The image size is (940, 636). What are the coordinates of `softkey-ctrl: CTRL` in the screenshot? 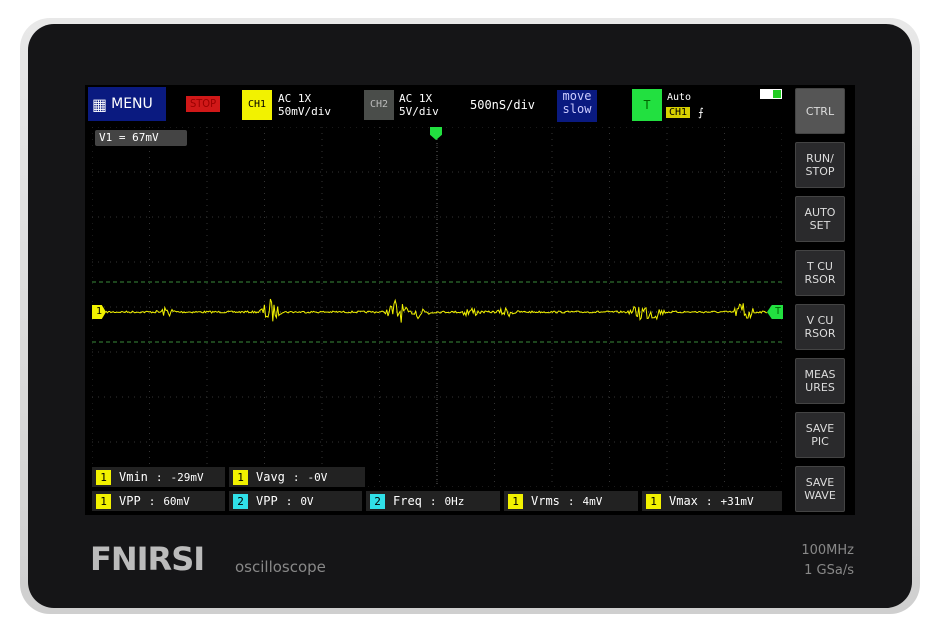 It's located at (820, 111).